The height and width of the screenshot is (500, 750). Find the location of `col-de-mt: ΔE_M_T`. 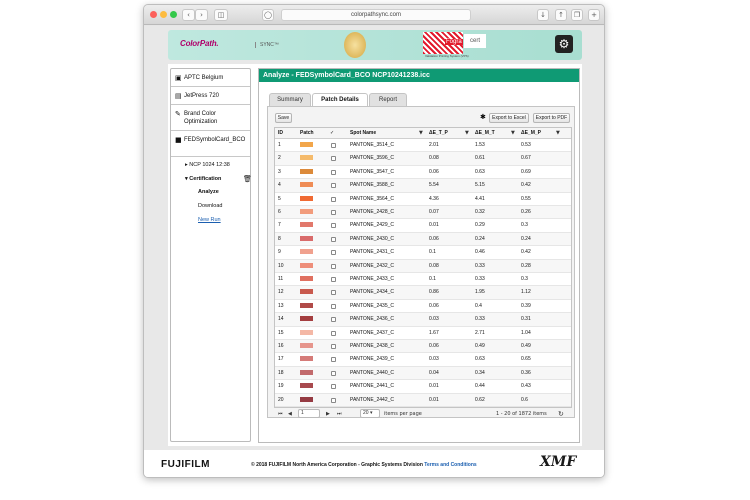

col-de-mt: ΔE_M_T is located at coordinates (485, 133).